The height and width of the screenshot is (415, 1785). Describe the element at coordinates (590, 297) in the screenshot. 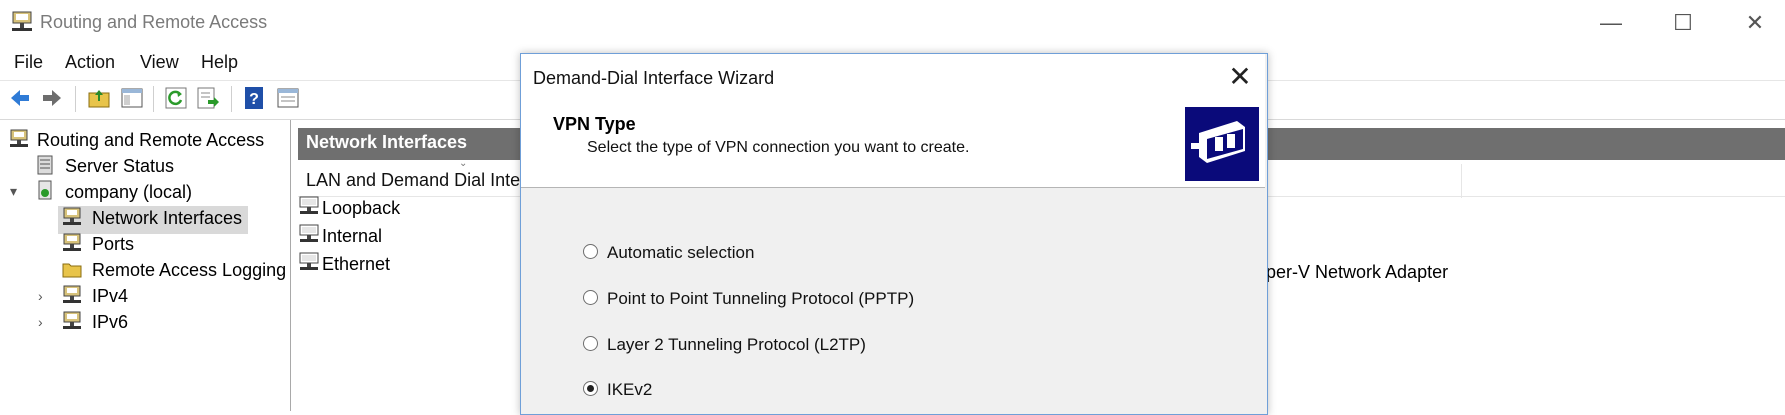

I see `radio-pptp` at that location.